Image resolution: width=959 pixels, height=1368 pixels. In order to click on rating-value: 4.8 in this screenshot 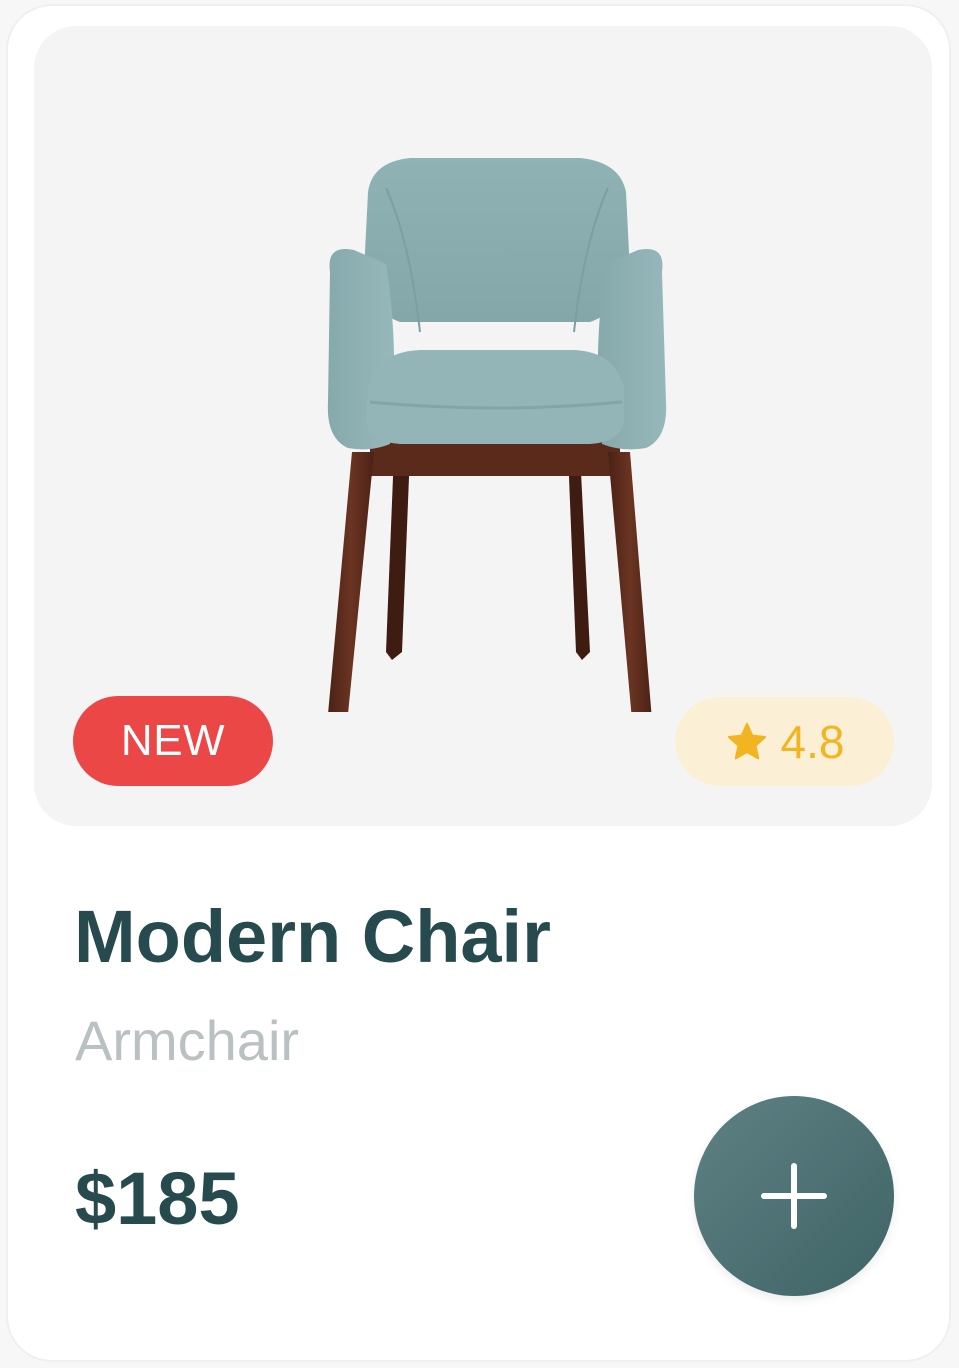, I will do `click(812, 741)`.